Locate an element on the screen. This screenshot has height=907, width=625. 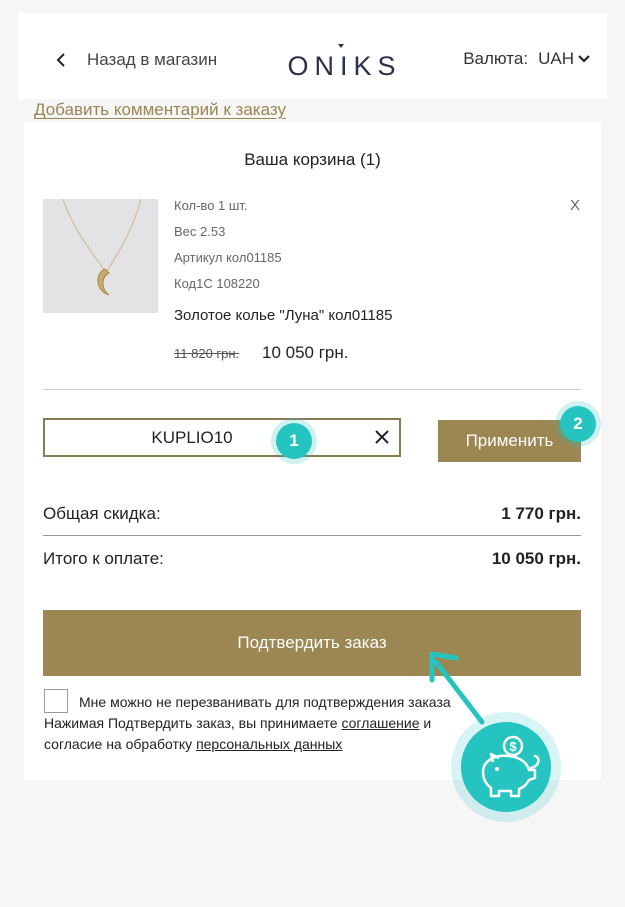
chevron-left-icon is located at coordinates (60, 60).